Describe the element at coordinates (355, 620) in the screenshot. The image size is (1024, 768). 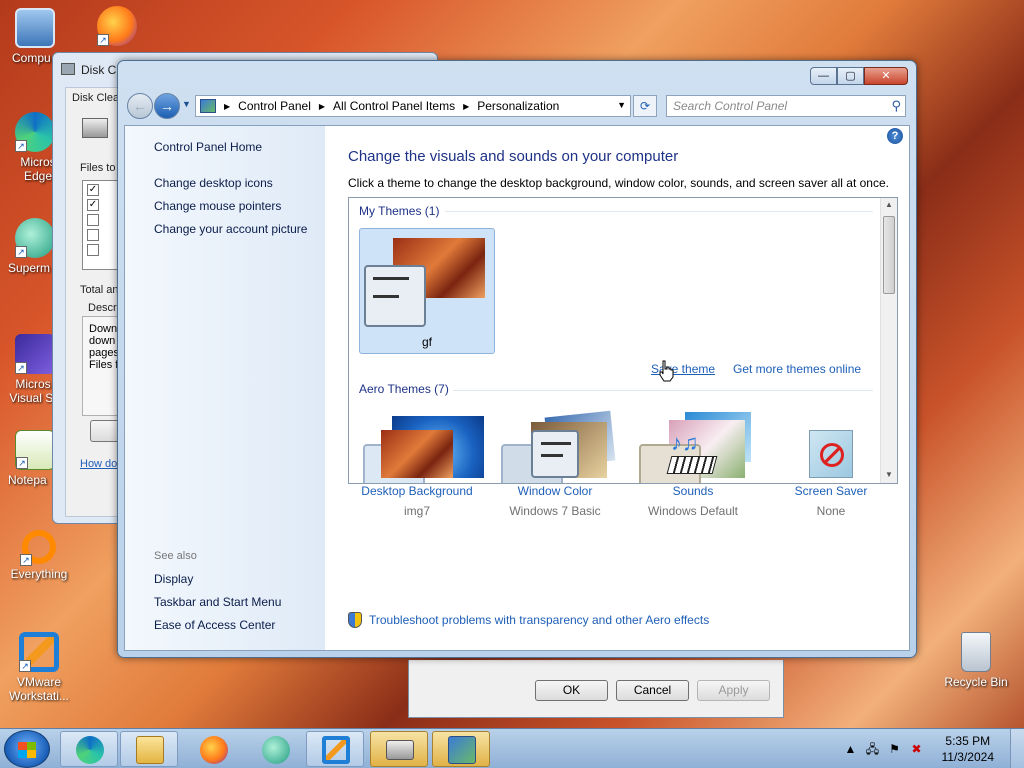
I see `shield-icon` at that location.